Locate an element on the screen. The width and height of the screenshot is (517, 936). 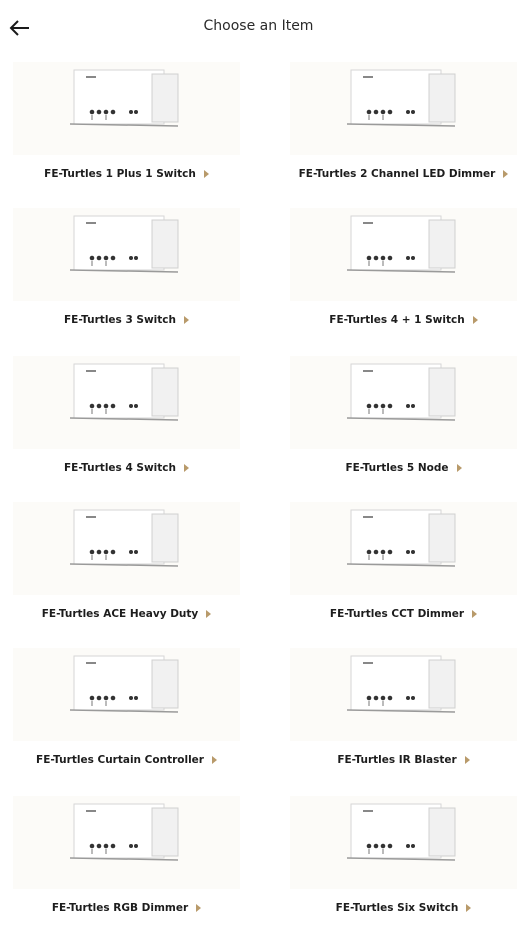
item-label: FE-Turtles 4 + 1 Switch is located at coordinates (397, 320).